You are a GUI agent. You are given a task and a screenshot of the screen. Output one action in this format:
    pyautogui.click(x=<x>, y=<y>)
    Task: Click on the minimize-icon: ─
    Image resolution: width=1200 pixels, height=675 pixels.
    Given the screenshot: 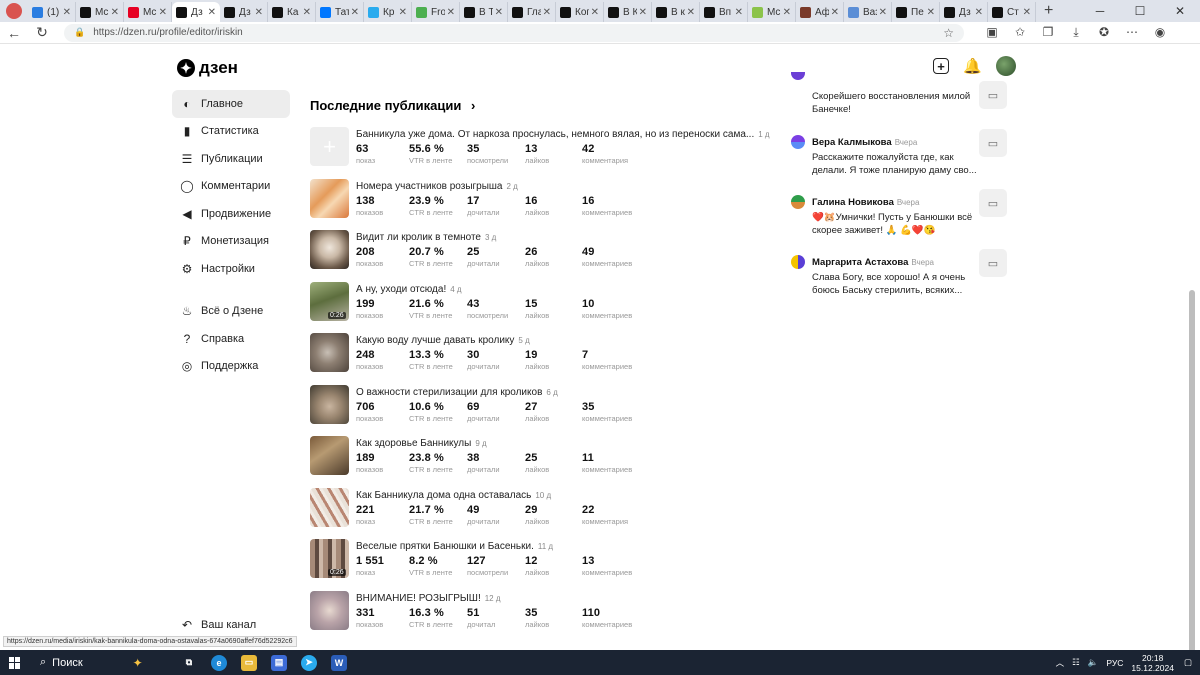 What is the action you would take?
    pyautogui.click(x=1100, y=11)
    